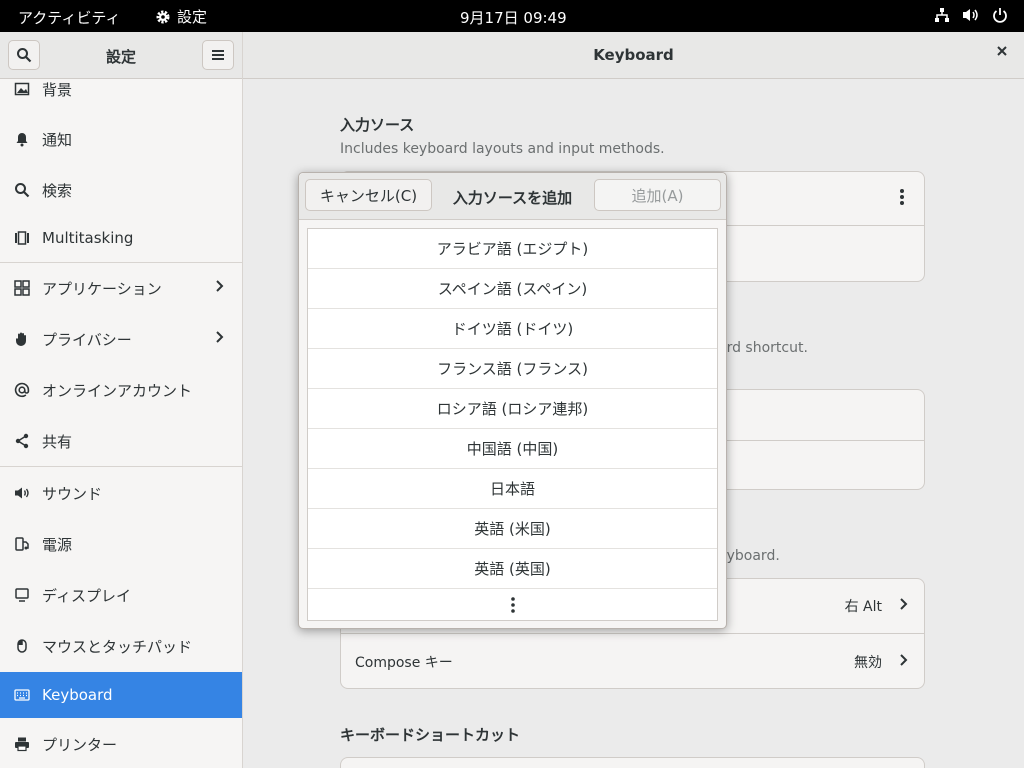 The width and height of the screenshot is (1024, 768). I want to click on sidebar-item-notifications: 通知, so click(121, 139).